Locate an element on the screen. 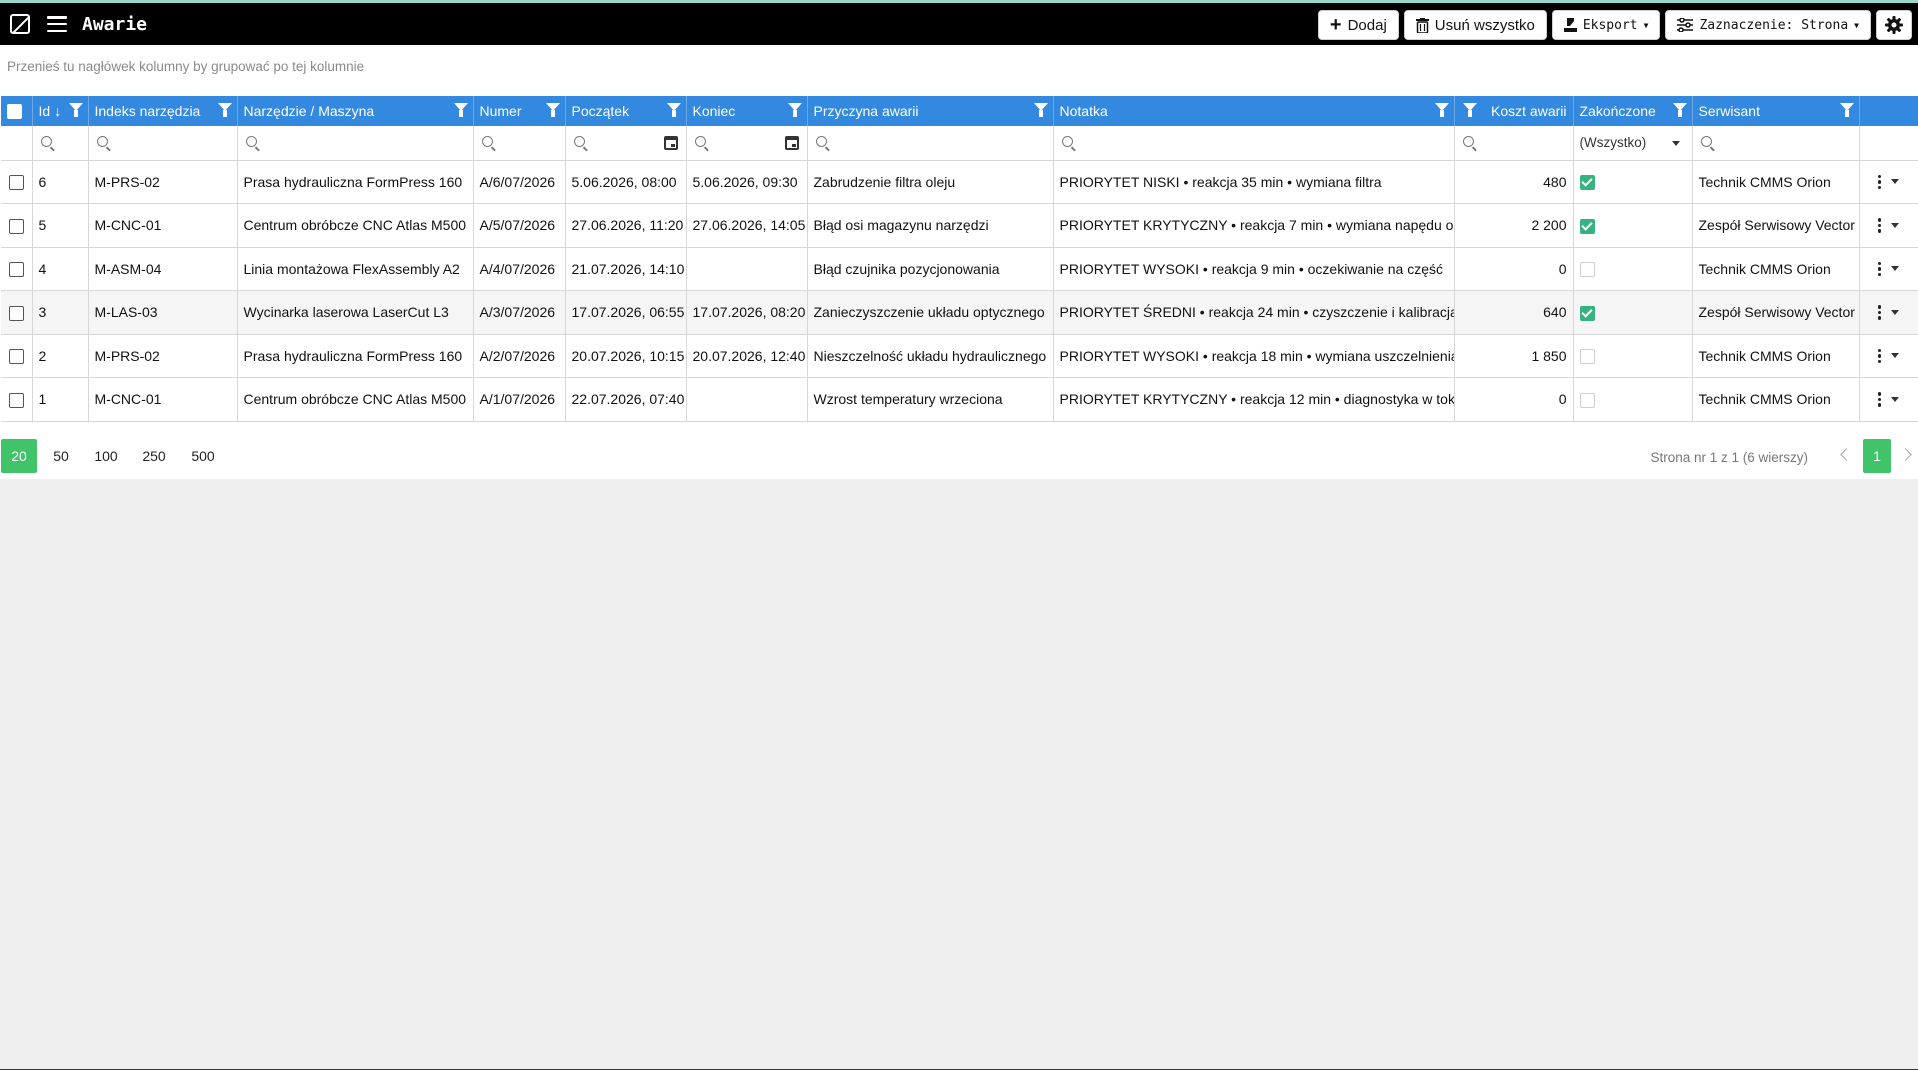 The image size is (1918, 1070). cell-id: 2 is located at coordinates (60, 356).